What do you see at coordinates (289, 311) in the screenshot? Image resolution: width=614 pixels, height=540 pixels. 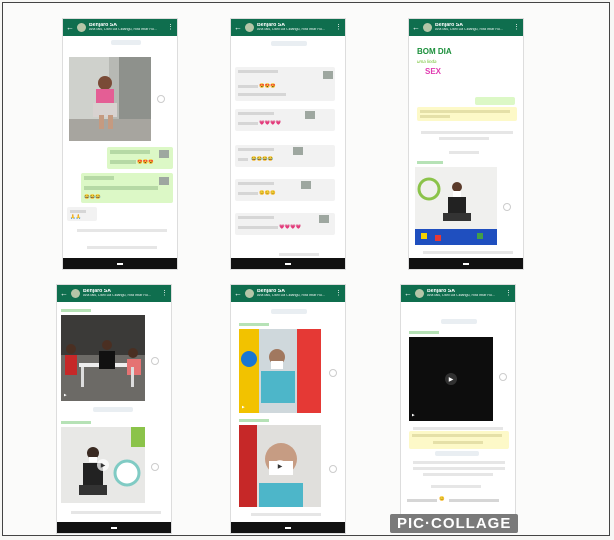 I see `system-message` at bounding box center [289, 311].